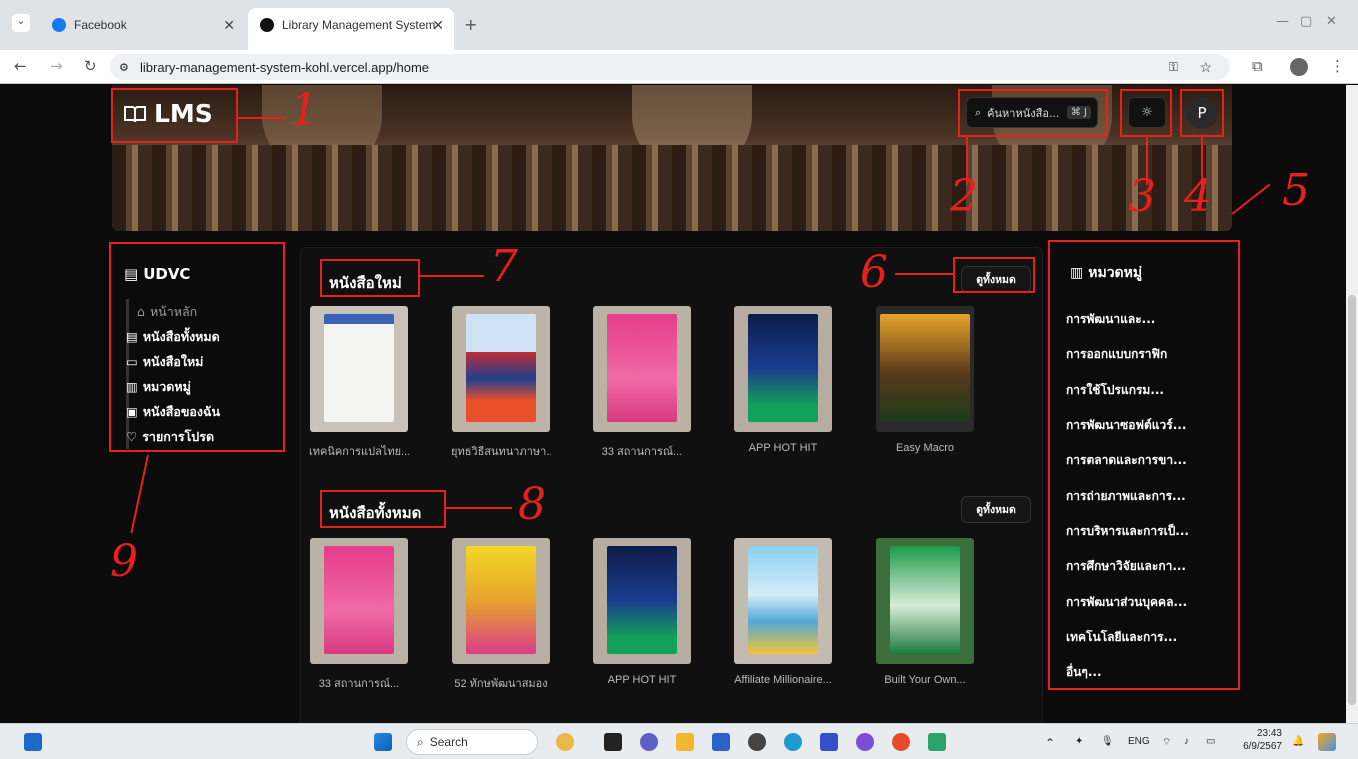  I want to click on annotation-box-all-books, so click(383, 509).